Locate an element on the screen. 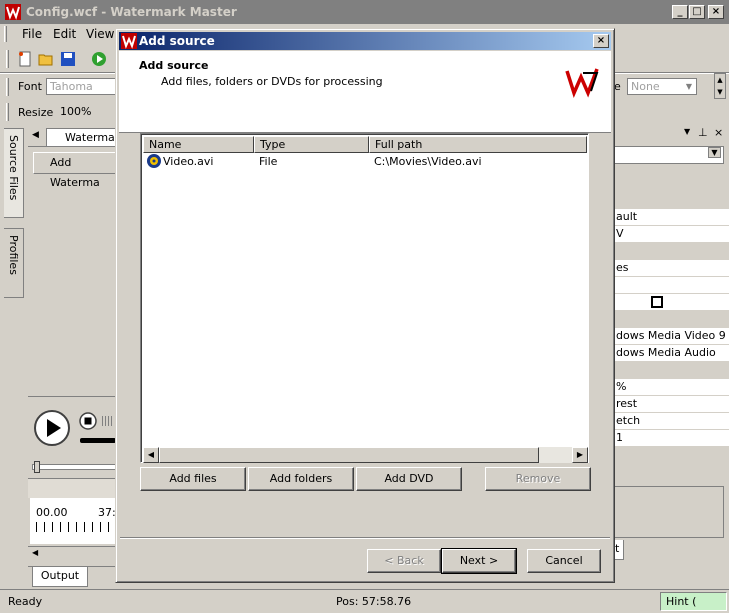 The height and width of the screenshot is (613, 729). timeline-header is located at coordinates (72, 488).